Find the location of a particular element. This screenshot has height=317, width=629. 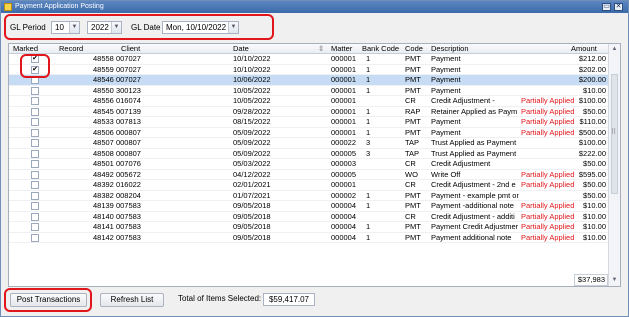

col-description: Description is located at coordinates (450, 49).